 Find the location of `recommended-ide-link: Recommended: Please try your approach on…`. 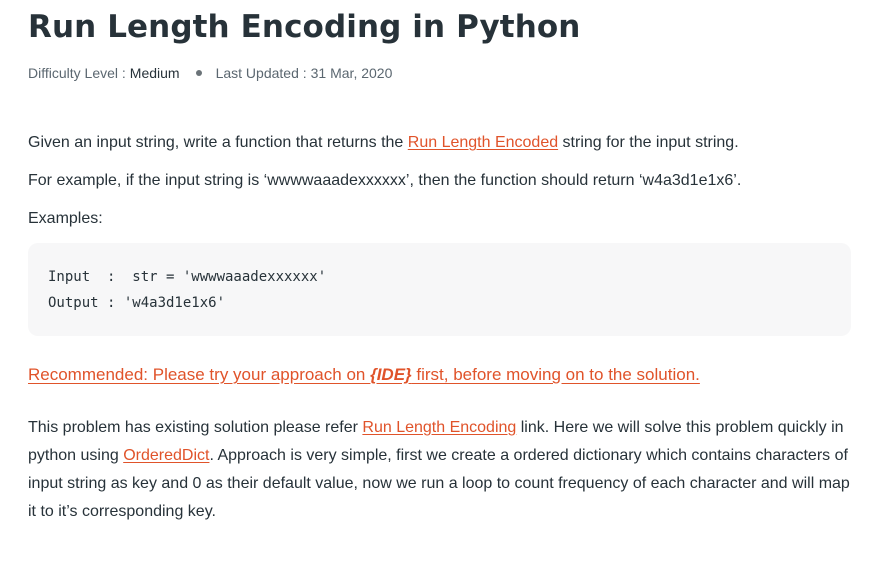

recommended-ide-link: Recommended: Please try your approach on… is located at coordinates (440, 375).